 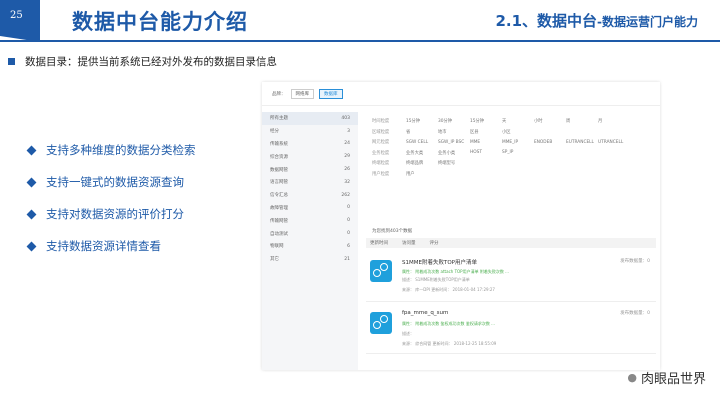 What do you see at coordinates (434, 243) in the screenshot?
I see `sort-by-rating: 评分` at bounding box center [434, 243].